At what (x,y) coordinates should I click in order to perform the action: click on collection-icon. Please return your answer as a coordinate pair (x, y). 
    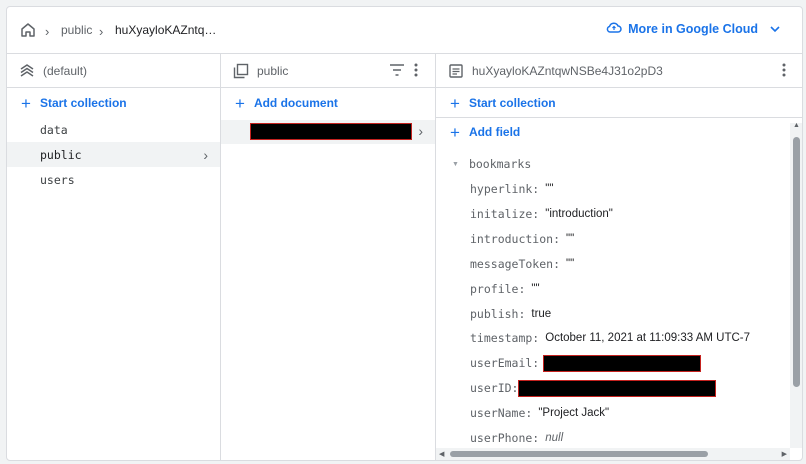
    Looking at the image, I should click on (241, 71).